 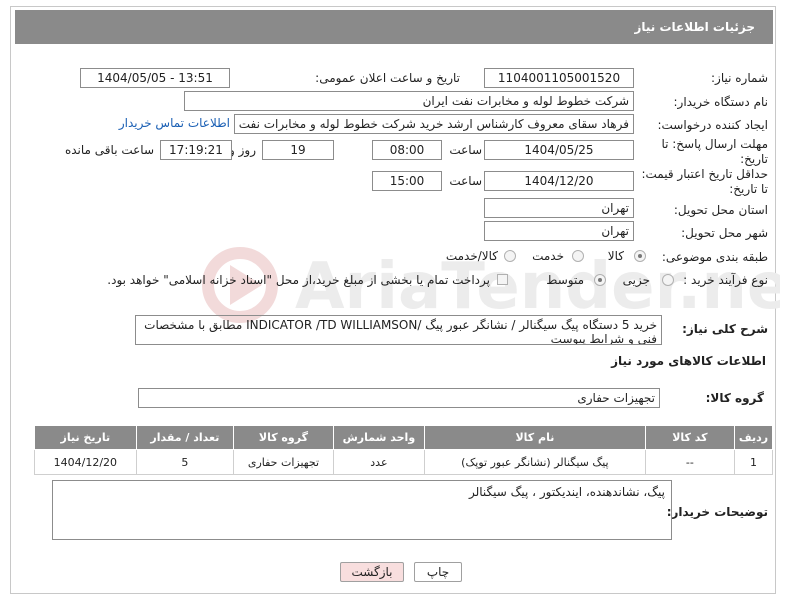 I want to click on delivery-city-field: تهران, so click(x=559, y=231).